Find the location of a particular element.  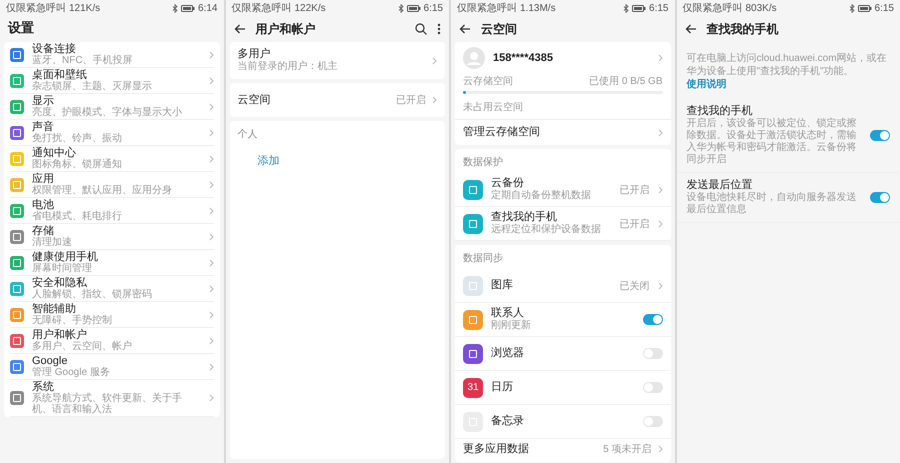

network-speed: 122K/s is located at coordinates (310, 8).